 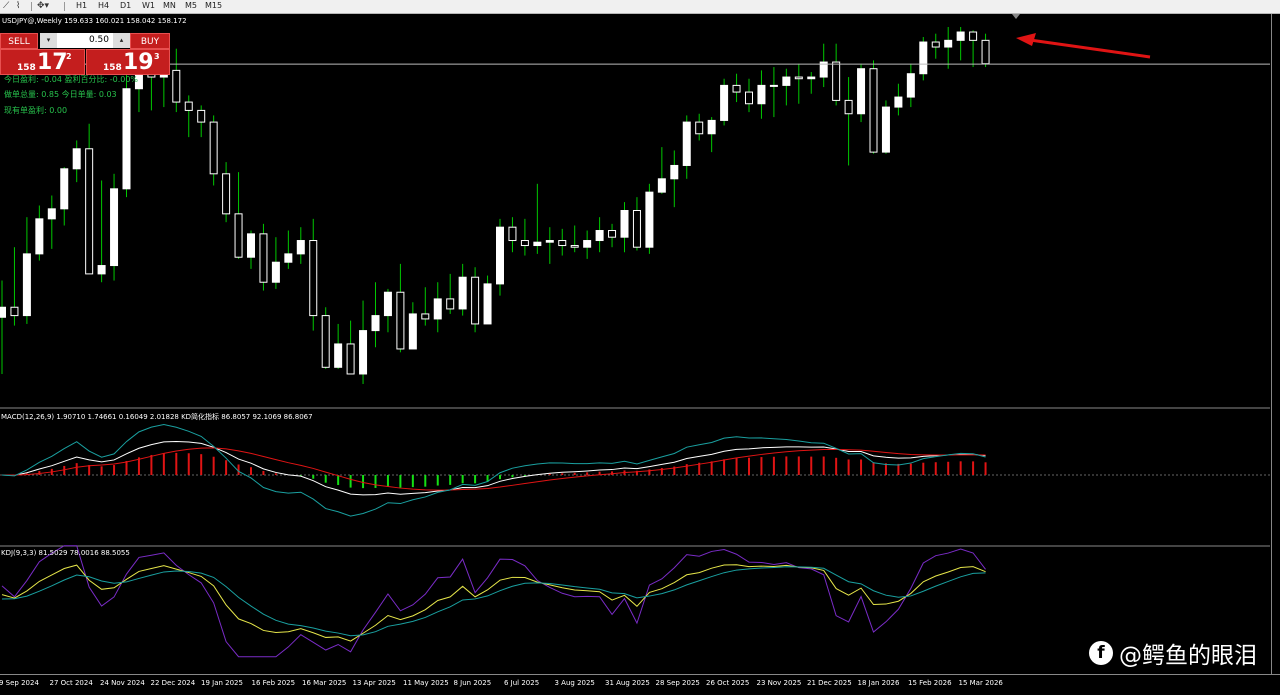 I want to click on stat-order-volume: 做单总量: 0.85 今日单量: 0.03, so click(x=60, y=94).